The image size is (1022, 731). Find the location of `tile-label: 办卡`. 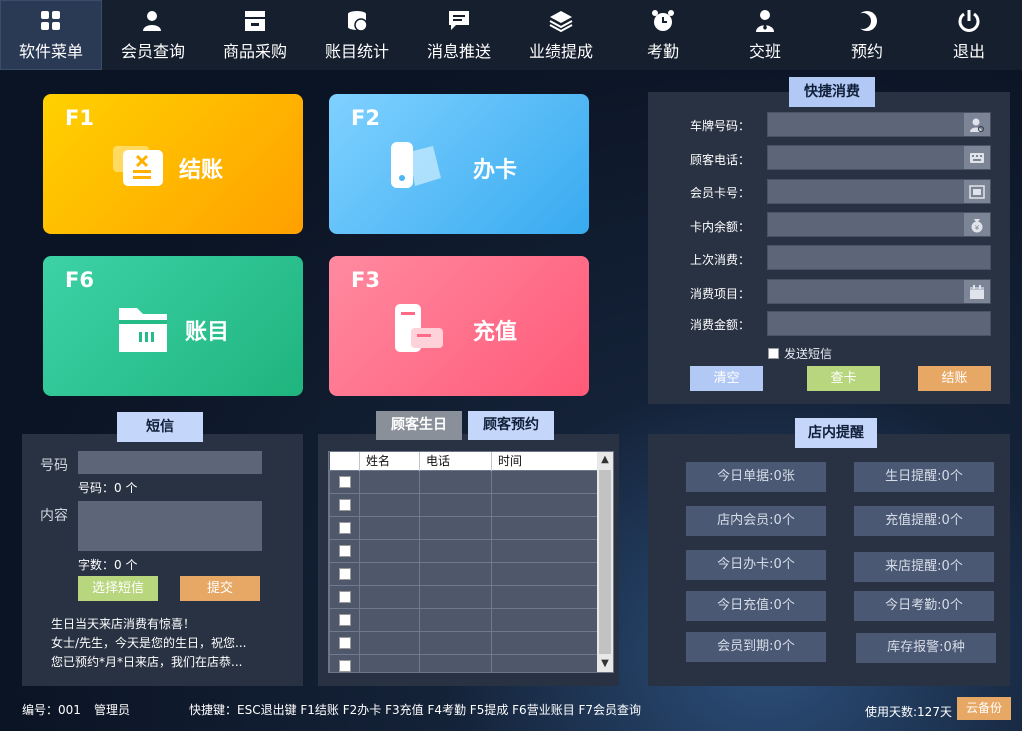

tile-label: 办卡 is located at coordinates (495, 170).